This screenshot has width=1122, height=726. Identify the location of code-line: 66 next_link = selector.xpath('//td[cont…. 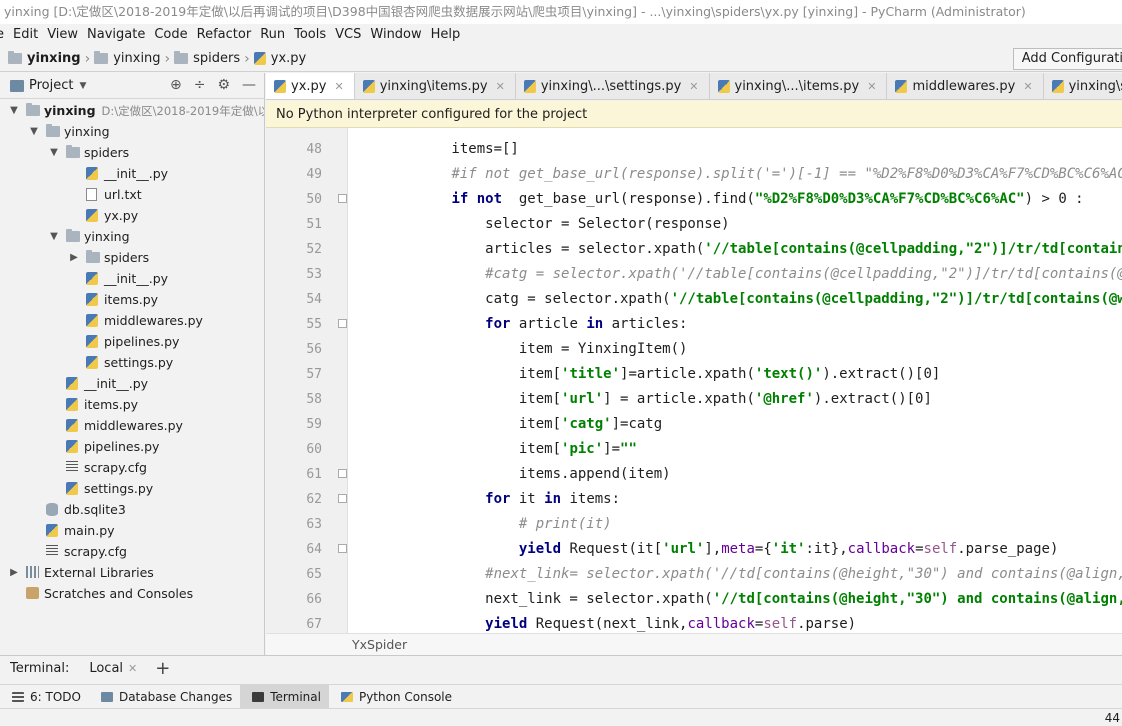
(694, 599).